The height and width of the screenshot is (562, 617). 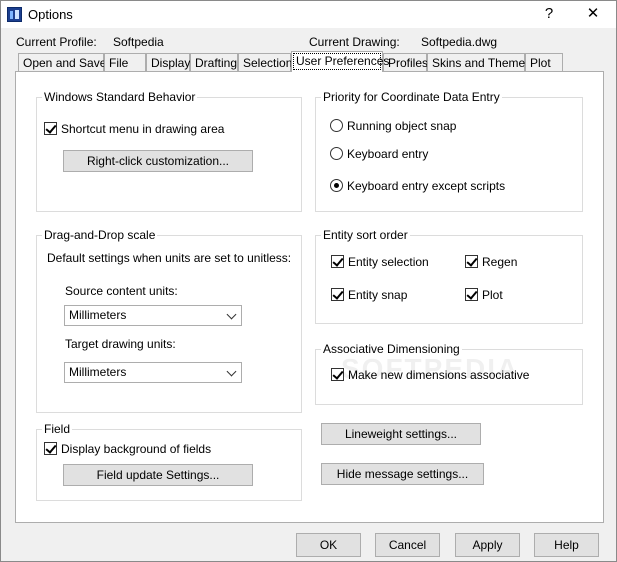 I want to click on display-background-label: Display background of fields, so click(x=136, y=449).